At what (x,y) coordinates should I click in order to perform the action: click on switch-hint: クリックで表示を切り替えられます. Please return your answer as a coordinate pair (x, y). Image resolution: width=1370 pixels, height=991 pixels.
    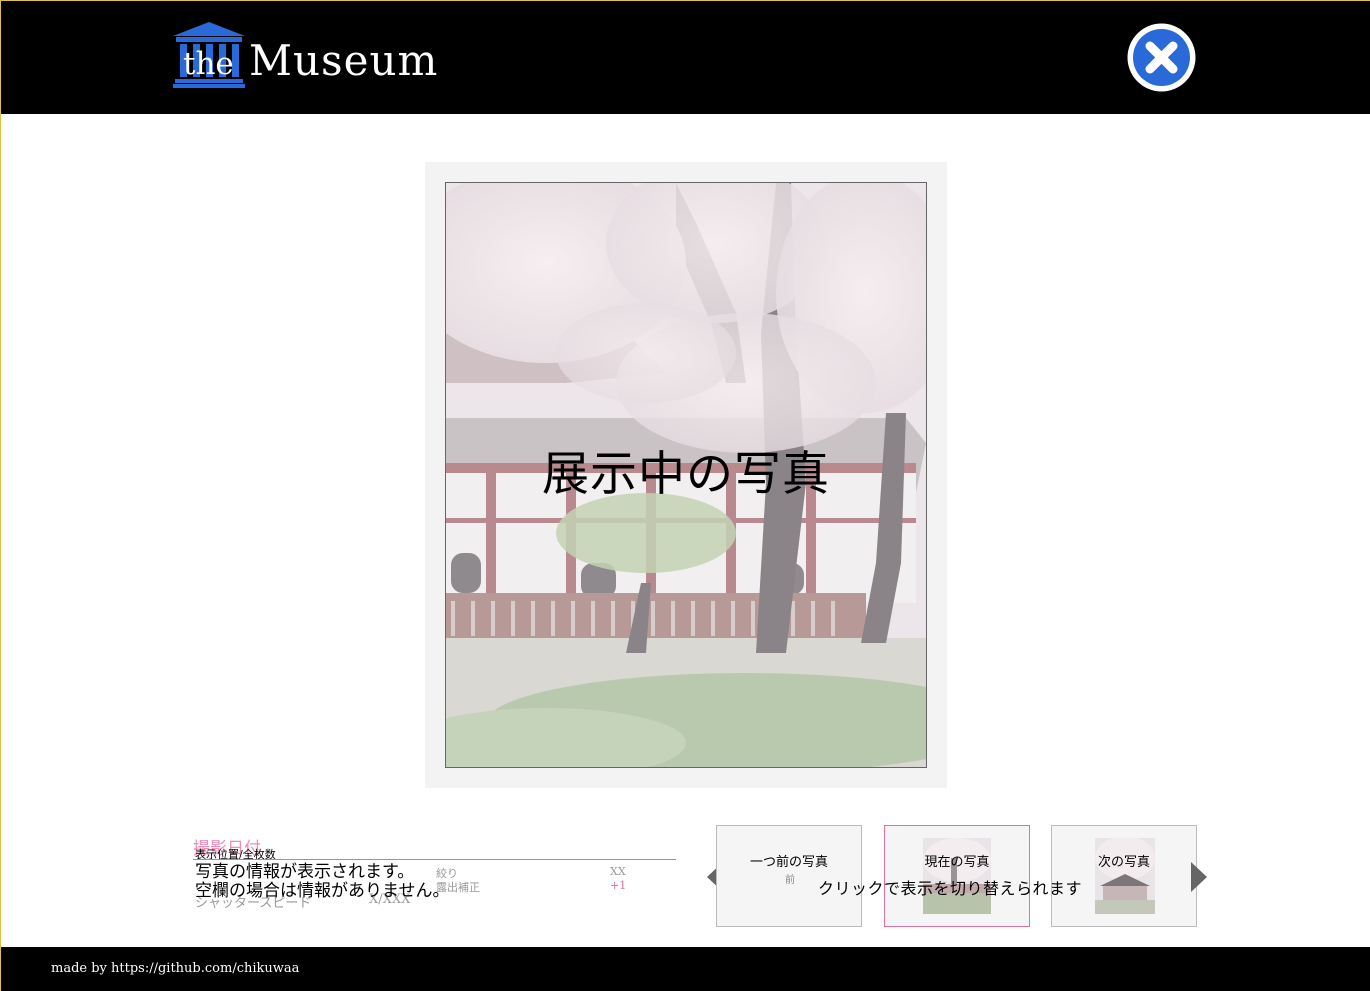
    Looking at the image, I should click on (950, 888).